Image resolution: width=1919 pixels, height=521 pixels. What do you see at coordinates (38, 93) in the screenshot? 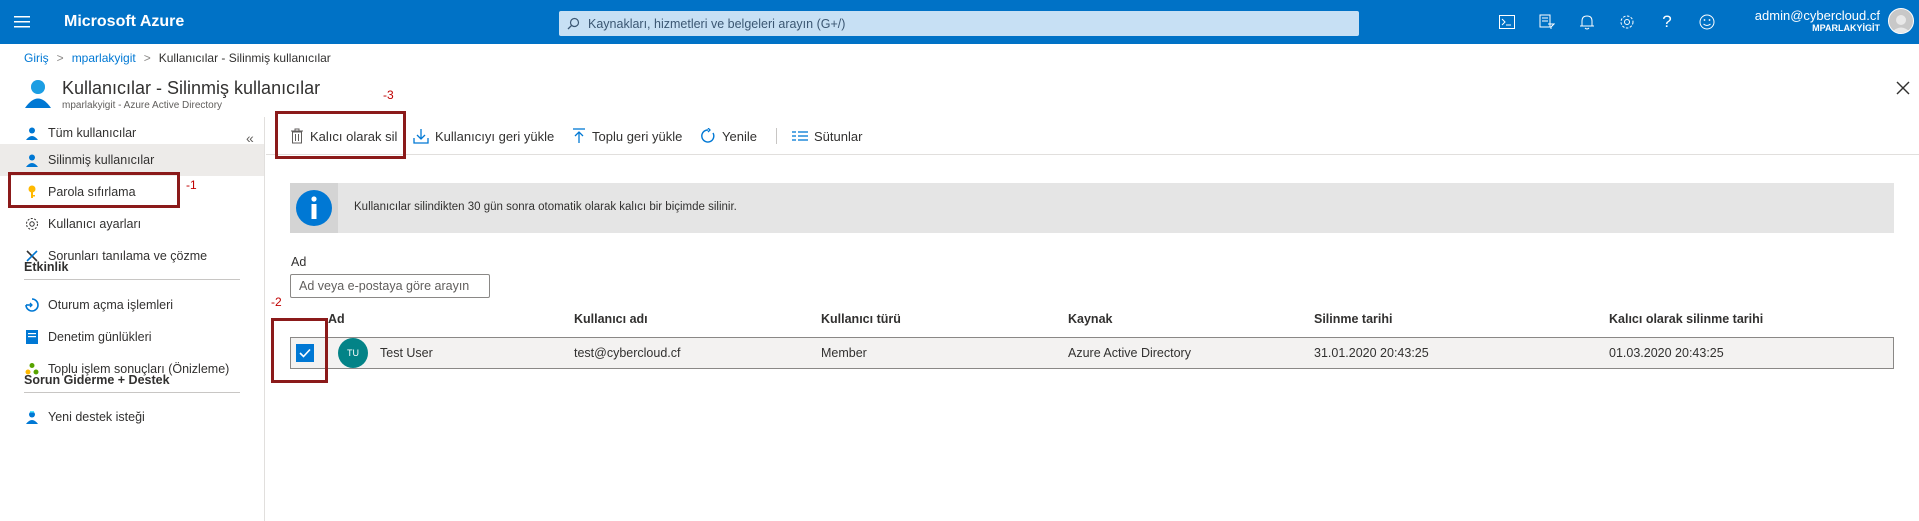
I see `users-icon` at bounding box center [38, 93].